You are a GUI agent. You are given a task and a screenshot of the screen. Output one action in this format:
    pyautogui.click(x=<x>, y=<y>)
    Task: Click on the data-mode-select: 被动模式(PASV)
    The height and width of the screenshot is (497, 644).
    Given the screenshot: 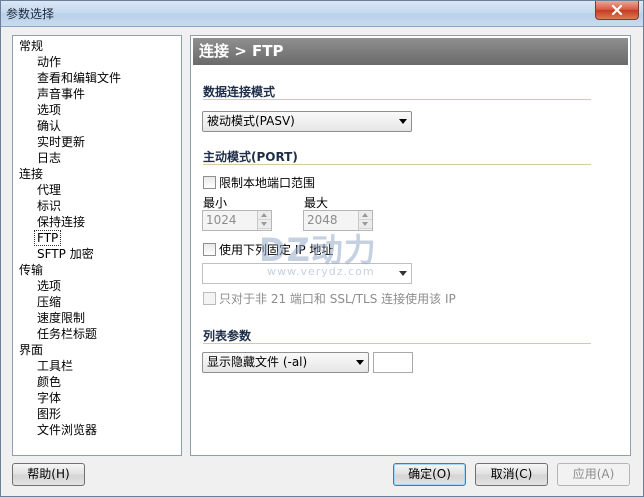 What is the action you would take?
    pyautogui.click(x=307, y=121)
    